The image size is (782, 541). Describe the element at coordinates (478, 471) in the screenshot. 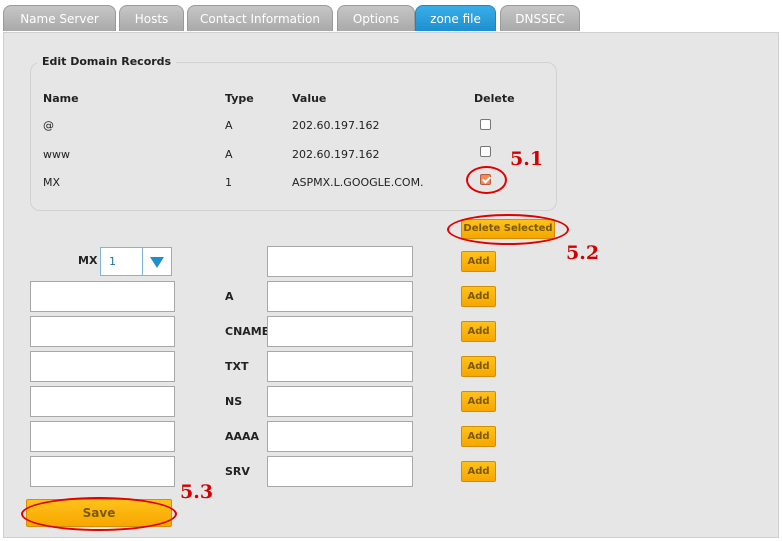

I see `add-srv-button: Add` at that location.